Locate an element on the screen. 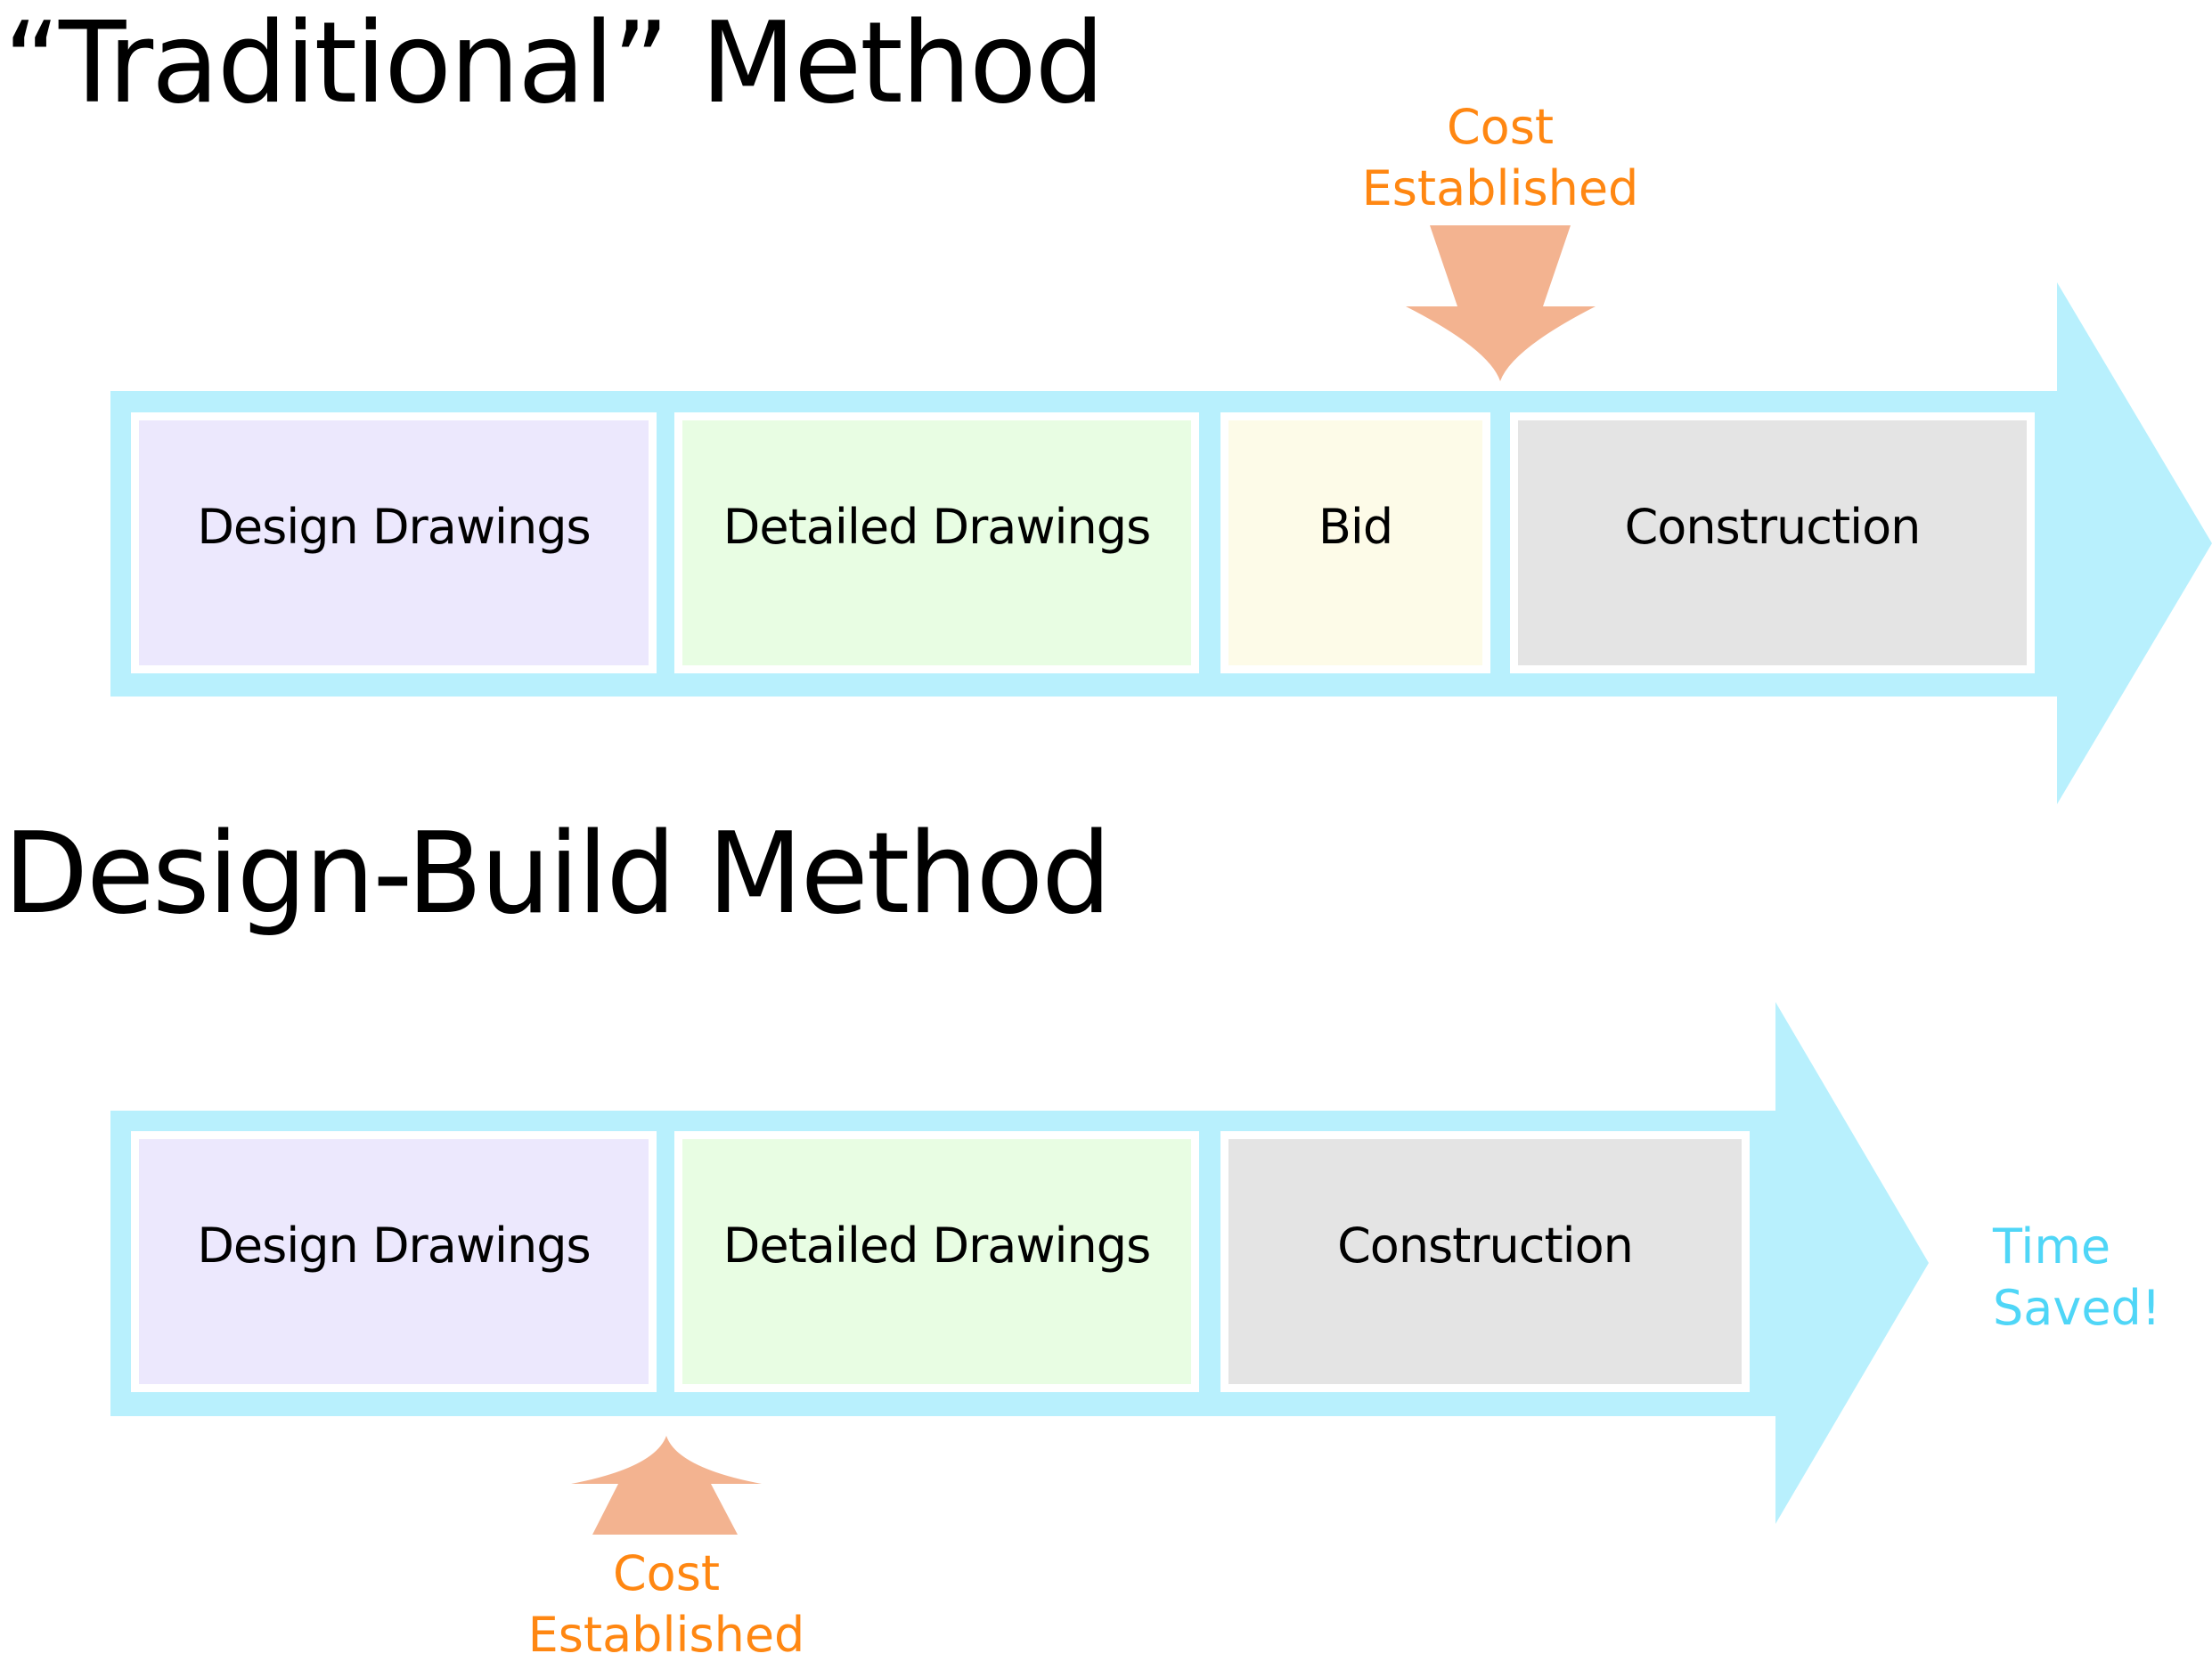  cost-established-down-arrow-icon is located at coordinates (1501, 303).